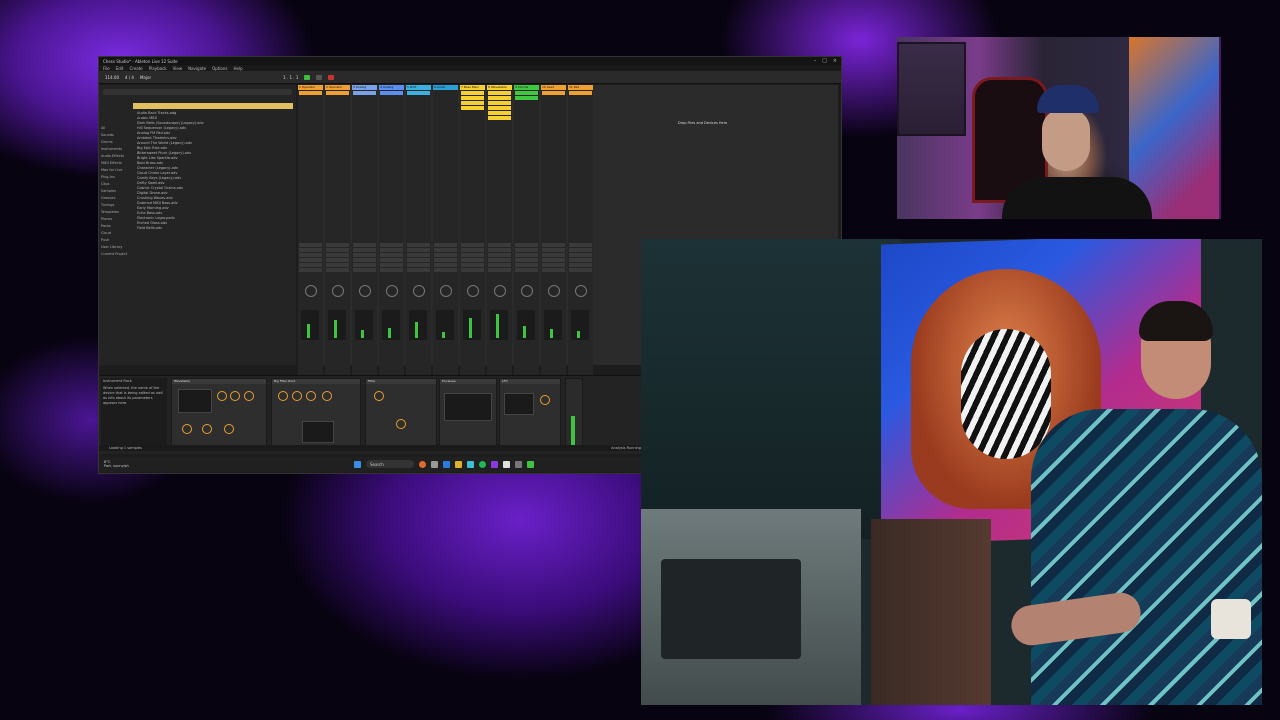 Image resolution: width=1280 pixels, height=720 pixels. What do you see at coordinates (316, 414) in the screenshot?
I see `device-big-filter-rack: Big Filter Rack` at bounding box center [316, 414].